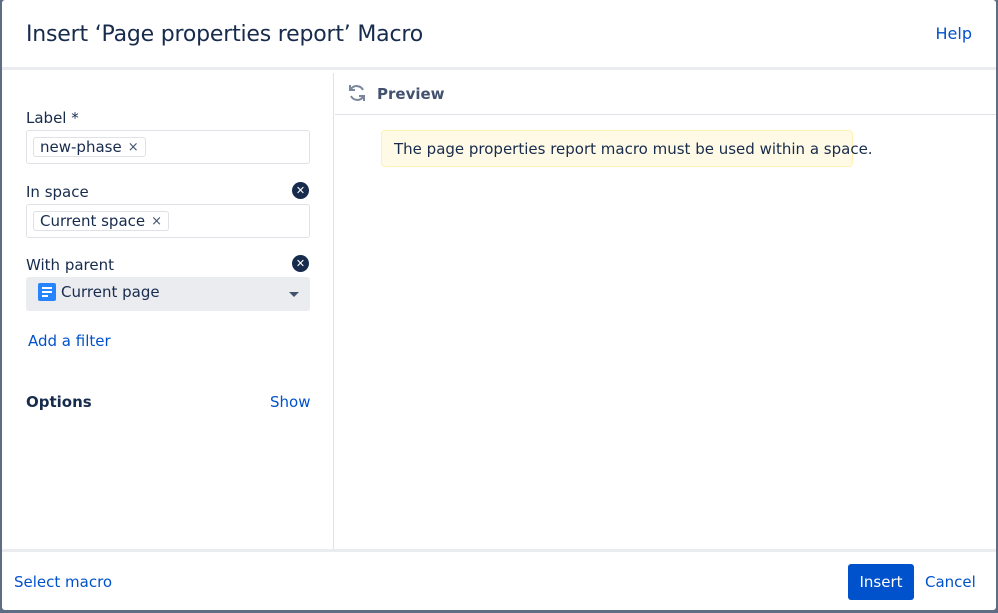 This screenshot has height=613, width=998. What do you see at coordinates (290, 402) in the screenshot?
I see `options-show-link: Show` at bounding box center [290, 402].